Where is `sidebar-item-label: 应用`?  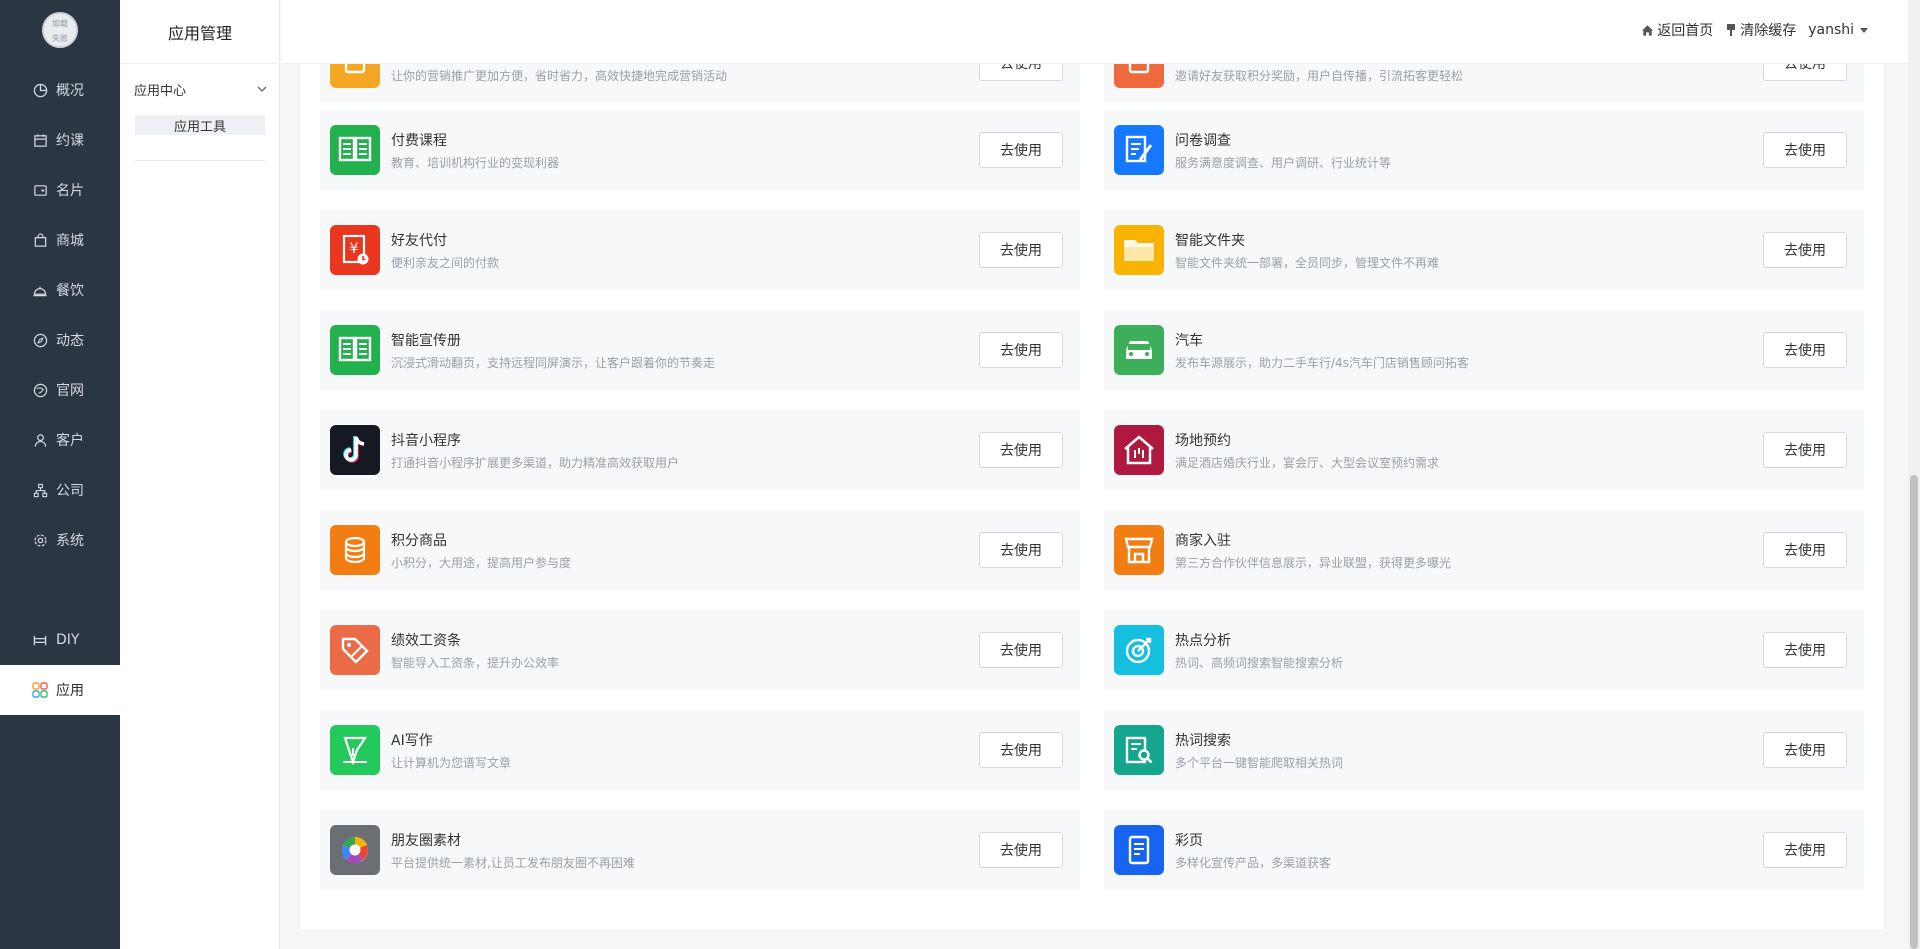
sidebar-item-label: 应用 is located at coordinates (70, 691).